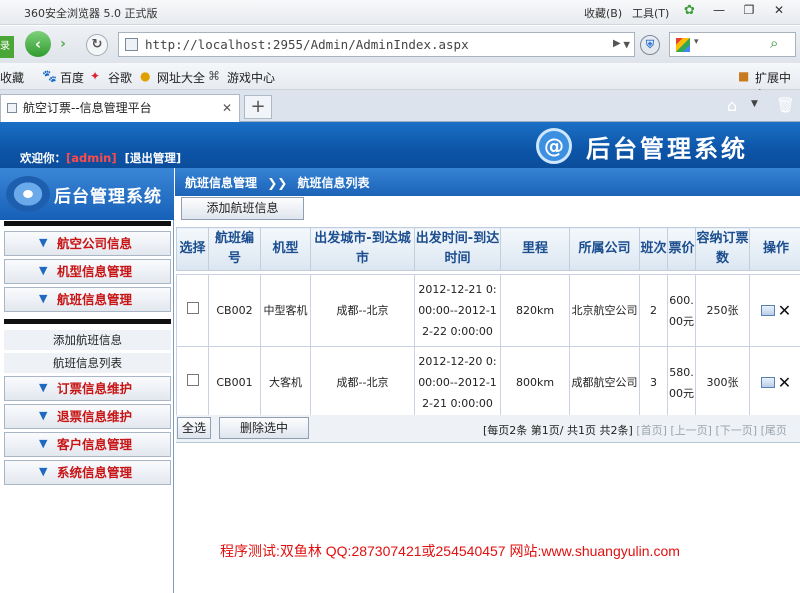 The height and width of the screenshot is (593, 800). Describe the element at coordinates (12, 108) in the screenshot. I see `tab-page-icon` at that location.